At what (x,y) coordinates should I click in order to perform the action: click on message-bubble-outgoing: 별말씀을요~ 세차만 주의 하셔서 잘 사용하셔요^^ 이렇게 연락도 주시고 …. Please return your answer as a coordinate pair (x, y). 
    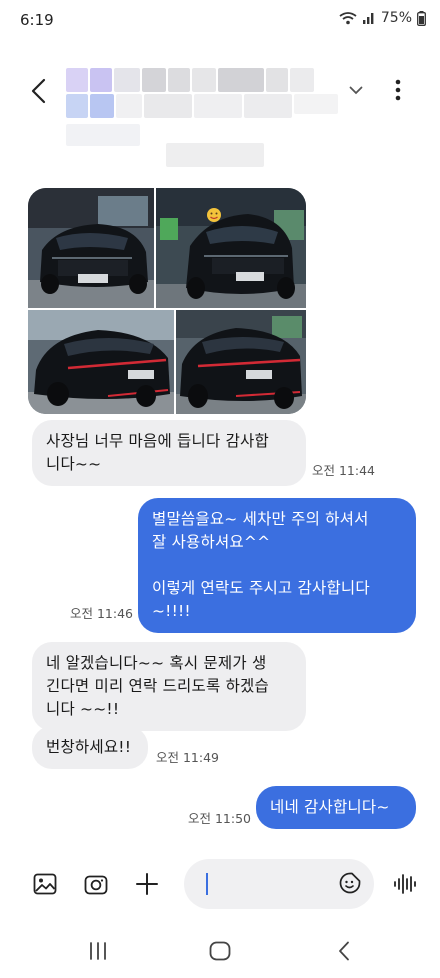
    Looking at the image, I should click on (277, 565).